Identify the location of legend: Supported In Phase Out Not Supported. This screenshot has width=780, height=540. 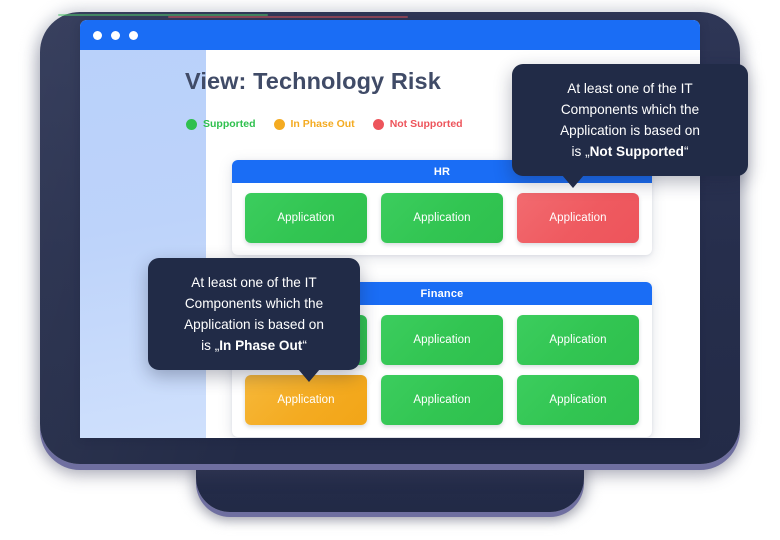
(324, 124).